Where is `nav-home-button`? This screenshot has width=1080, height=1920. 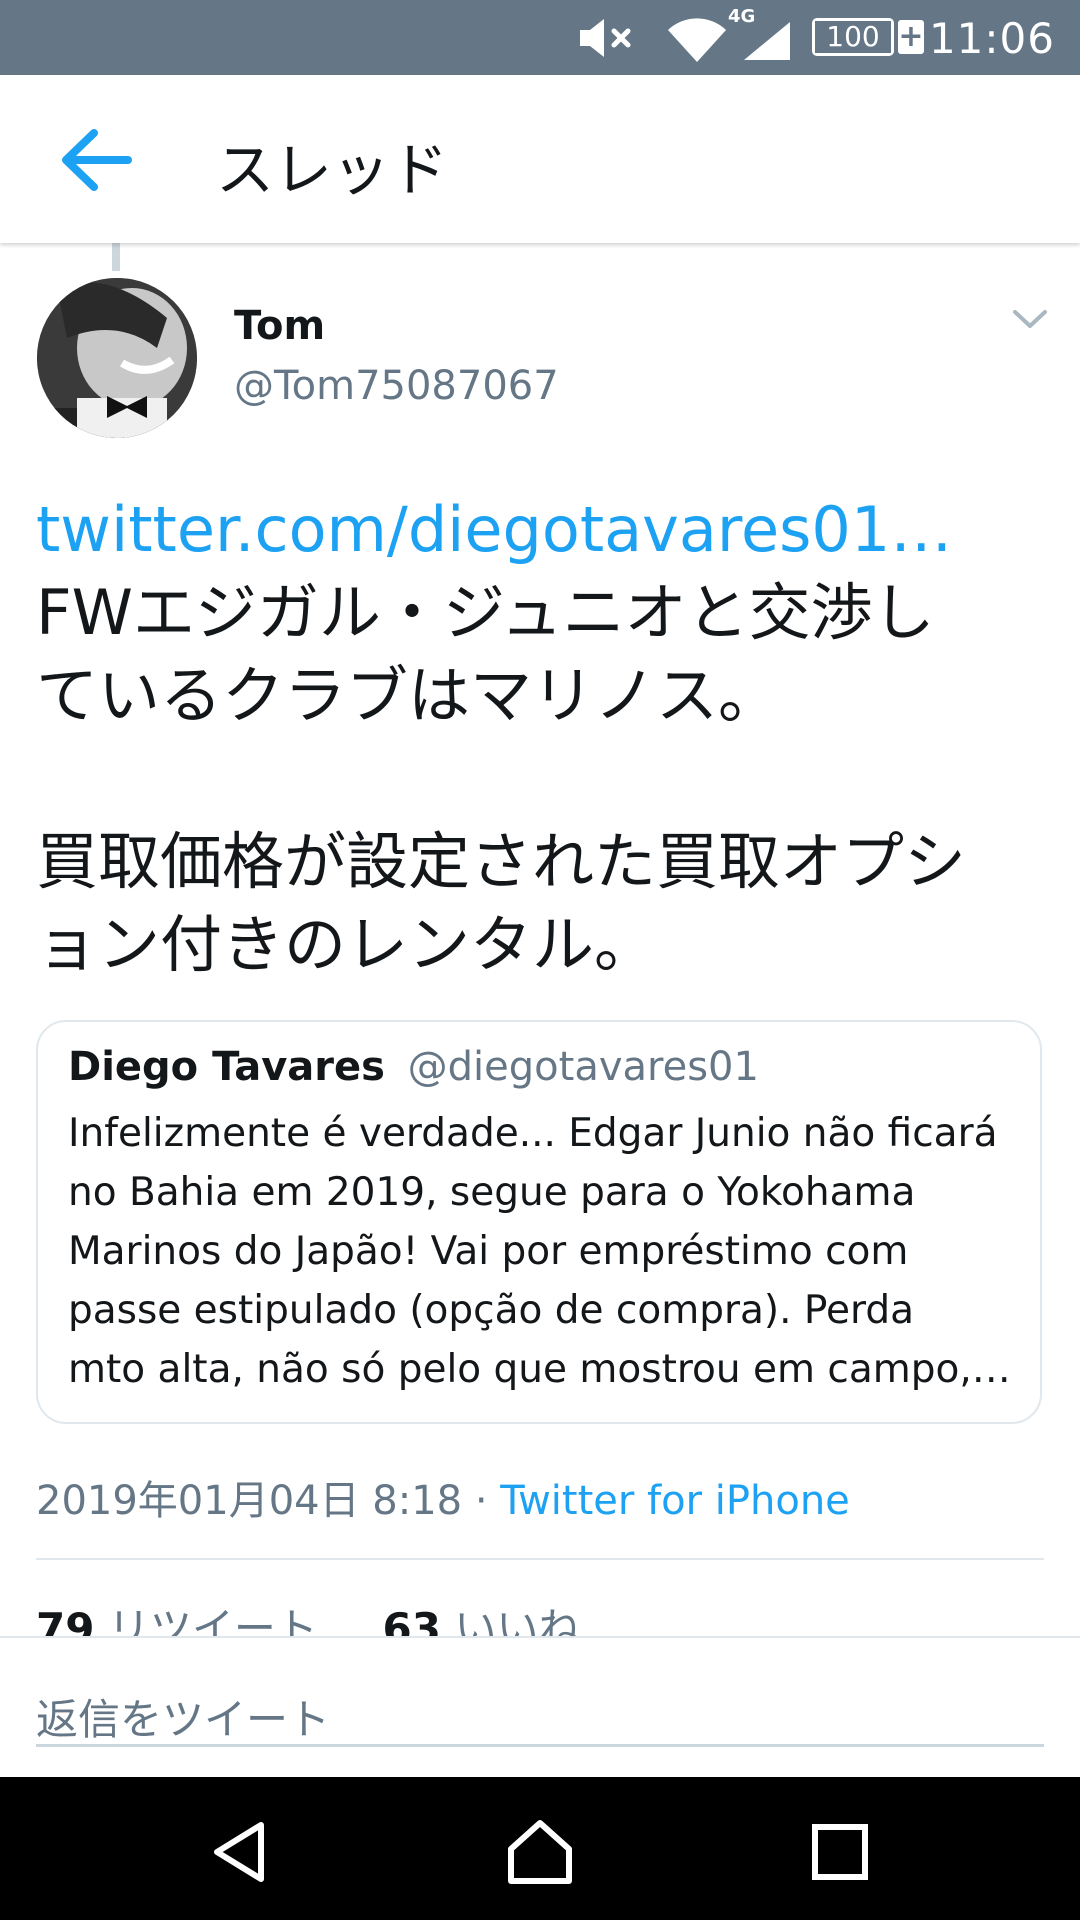
nav-home-button is located at coordinates (540, 1852).